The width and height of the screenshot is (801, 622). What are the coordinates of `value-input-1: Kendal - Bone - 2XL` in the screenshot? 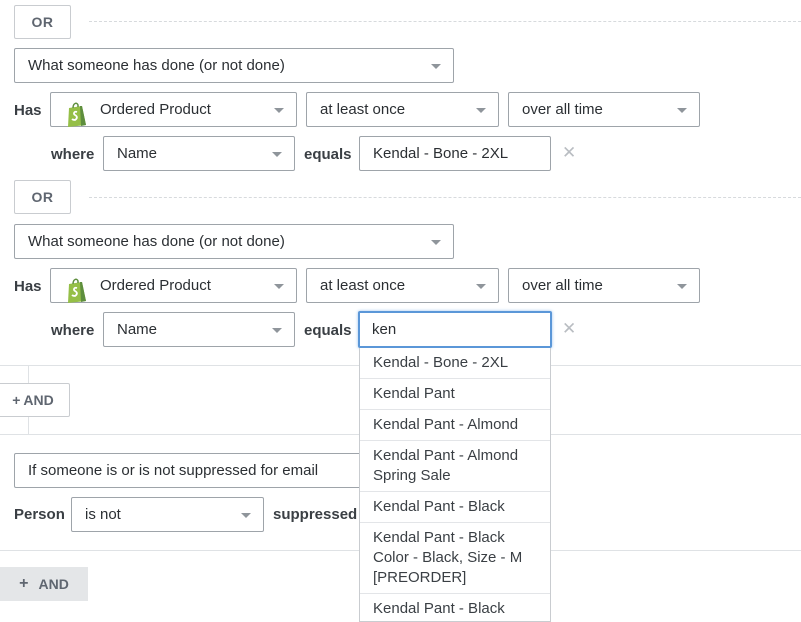 It's located at (455, 153).